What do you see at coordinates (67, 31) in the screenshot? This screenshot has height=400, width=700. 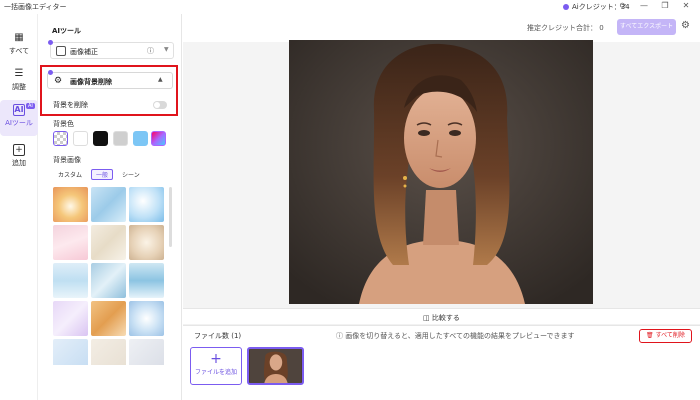 I see `panel-title: AIツール` at bounding box center [67, 31].